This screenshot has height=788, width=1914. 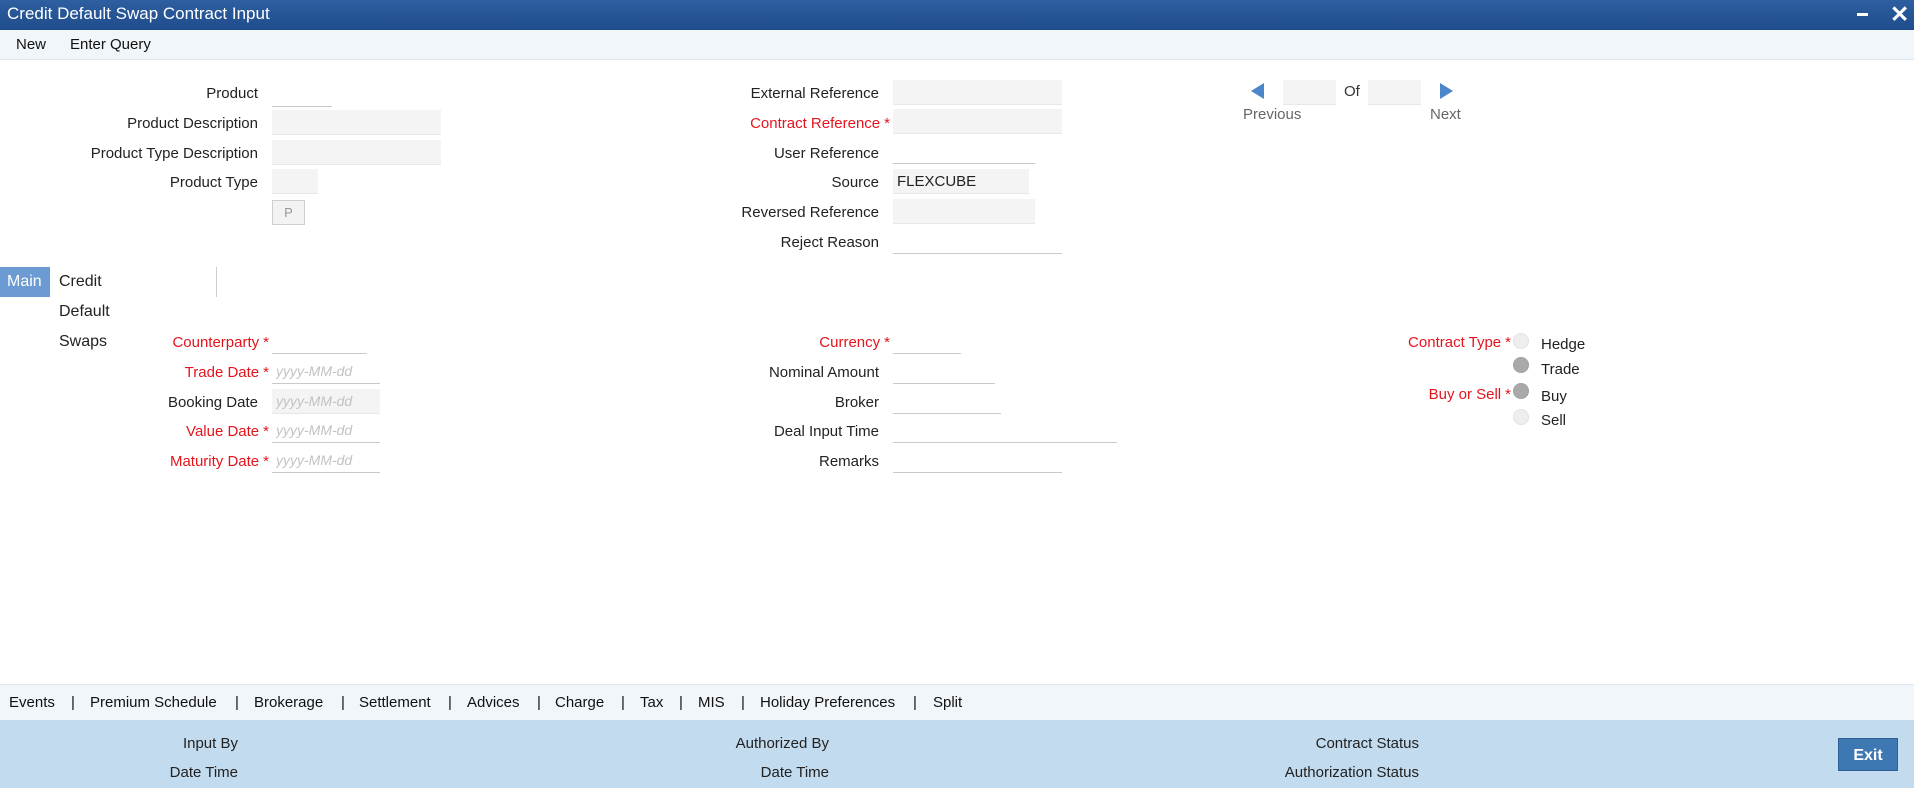 What do you see at coordinates (213, 182) in the screenshot?
I see `product-type-label: Product Type` at bounding box center [213, 182].